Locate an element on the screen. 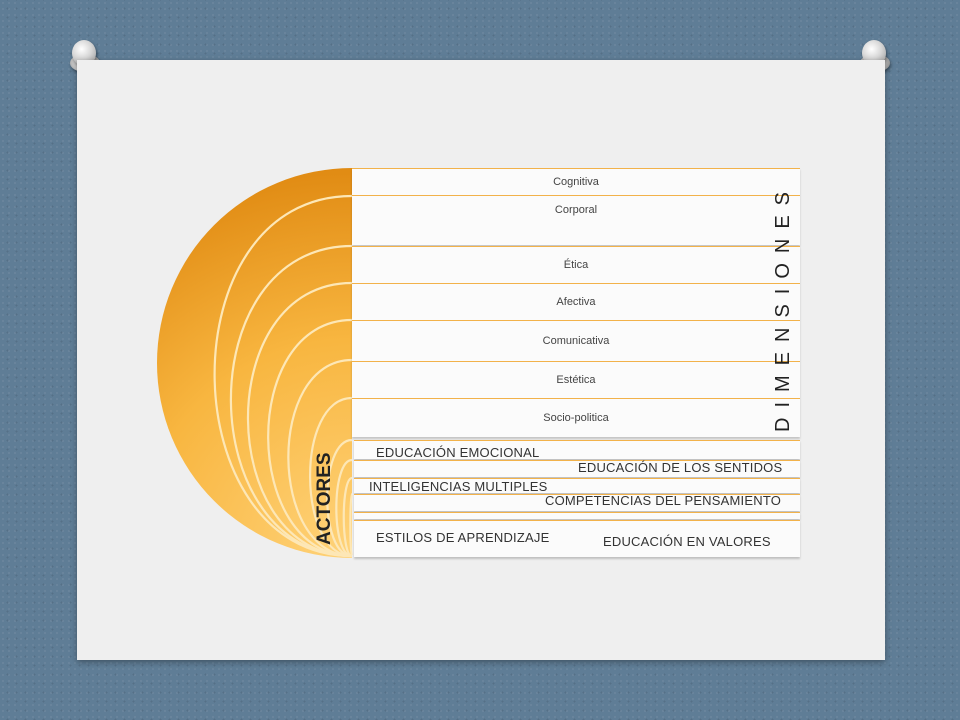 This screenshot has height=720, width=960. dimension-label: Comunicativa is located at coordinates (576, 341).